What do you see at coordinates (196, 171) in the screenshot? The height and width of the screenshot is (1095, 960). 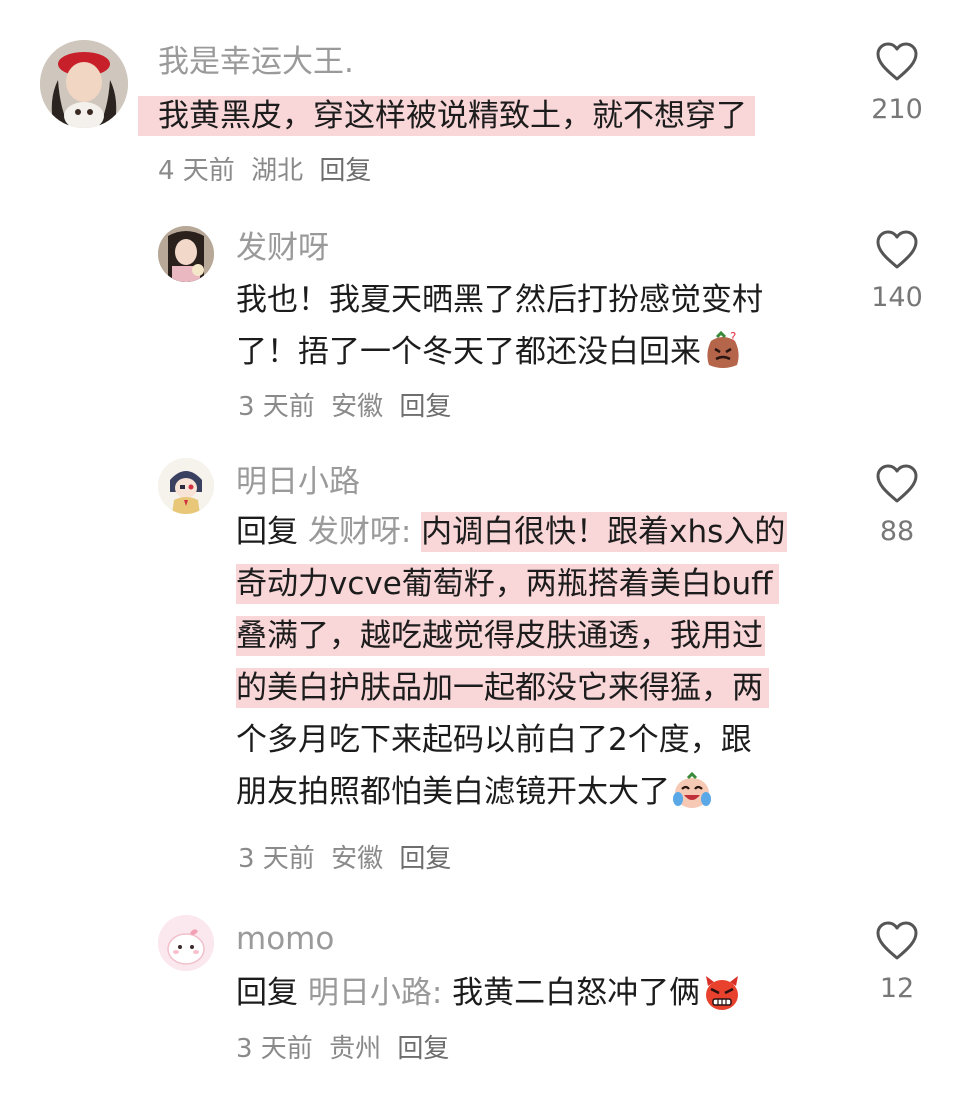 I see `comment-time: 4 天前` at bounding box center [196, 171].